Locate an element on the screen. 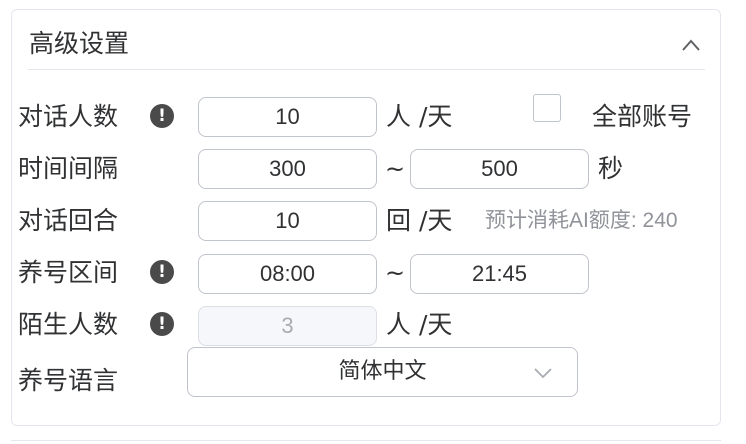 The height and width of the screenshot is (444, 746). panel-title: 高级设置 is located at coordinates (79, 43).